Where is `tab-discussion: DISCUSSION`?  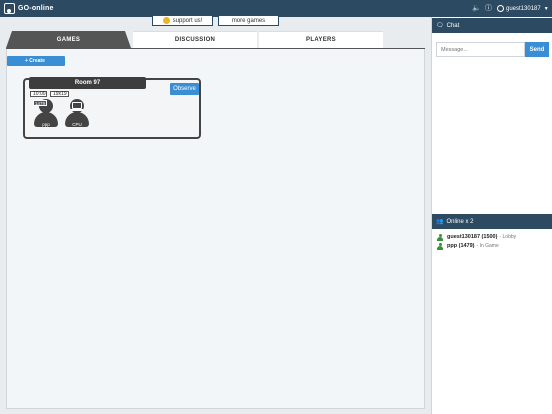 tab-discussion: DISCUSSION is located at coordinates (195, 39).